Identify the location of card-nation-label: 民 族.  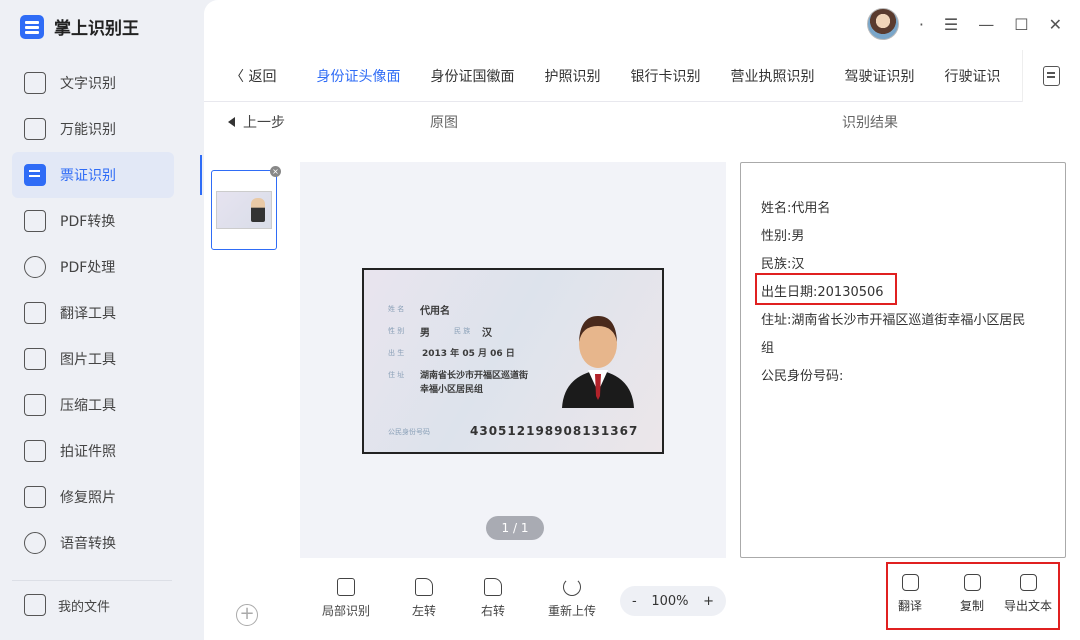
(462, 331).